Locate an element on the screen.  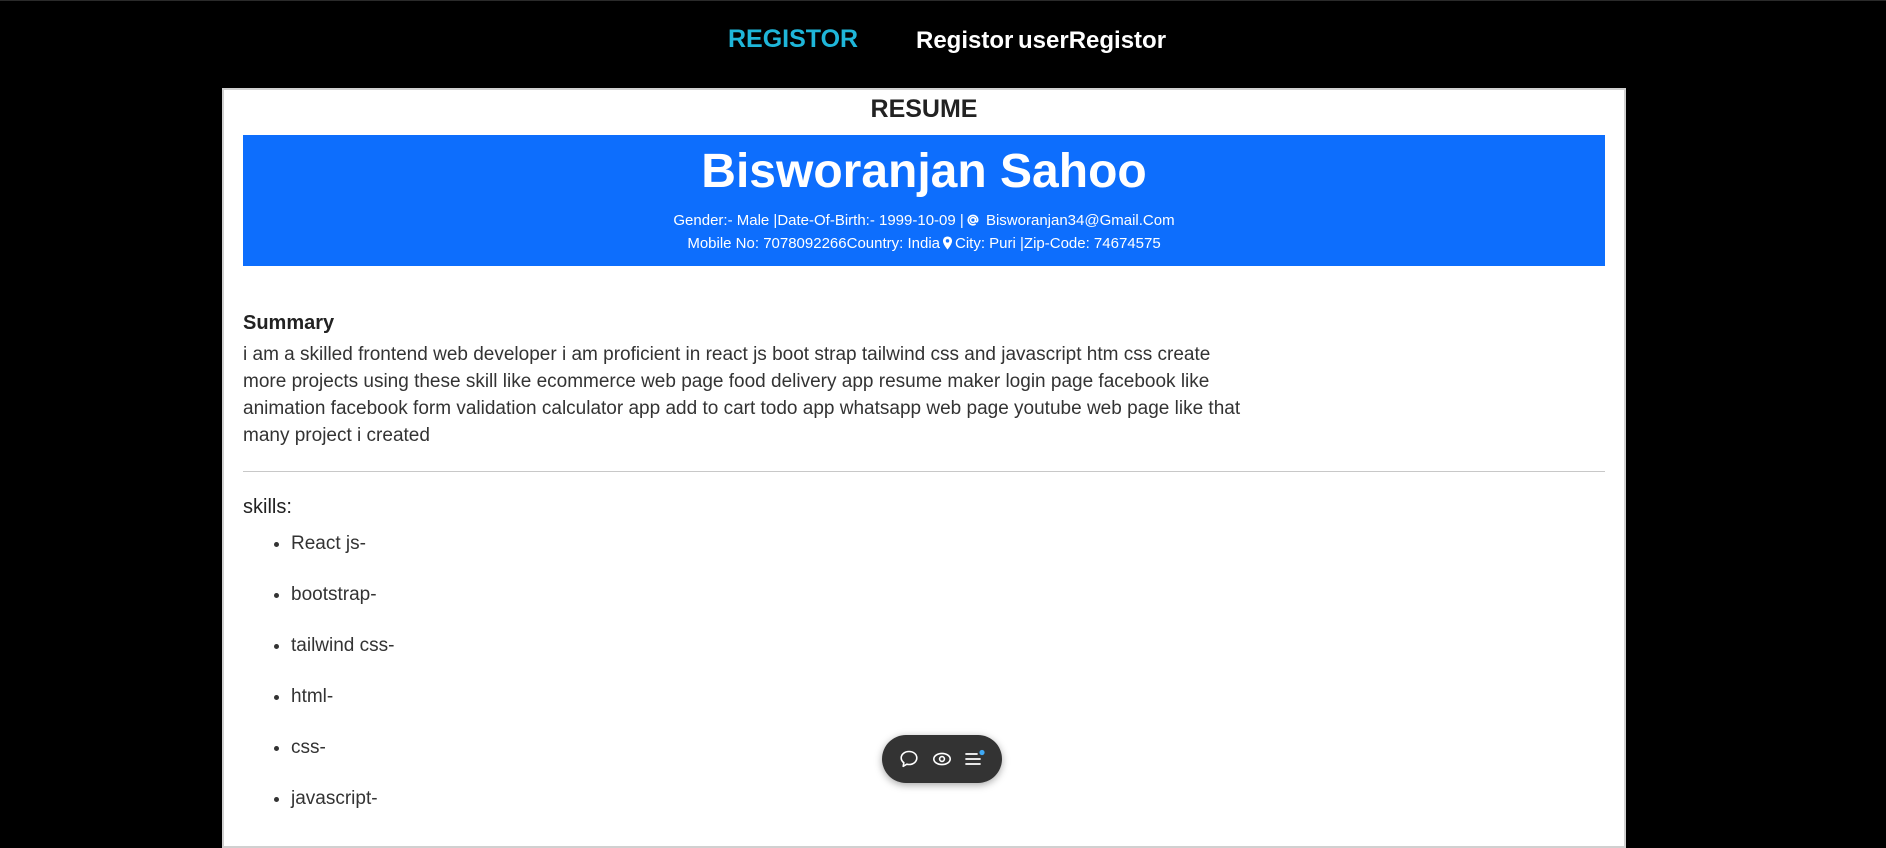
floating-toolbar is located at coordinates (942, 759).